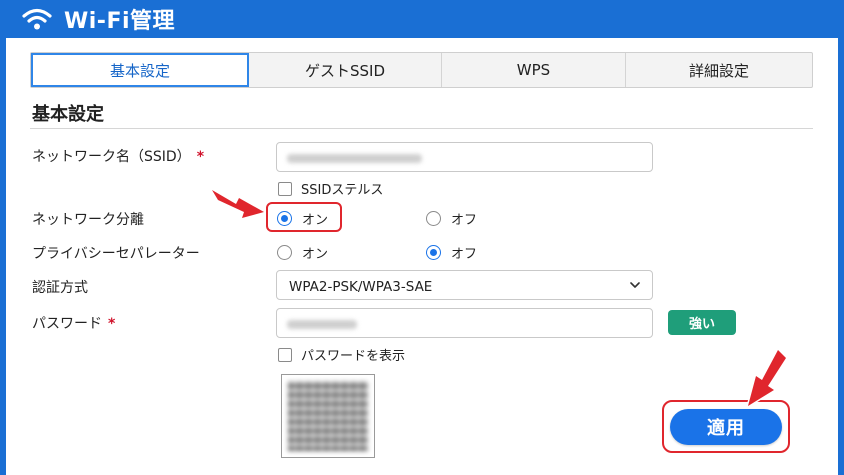 The image size is (844, 475). I want to click on tab-wps: WPS, so click(534, 70).